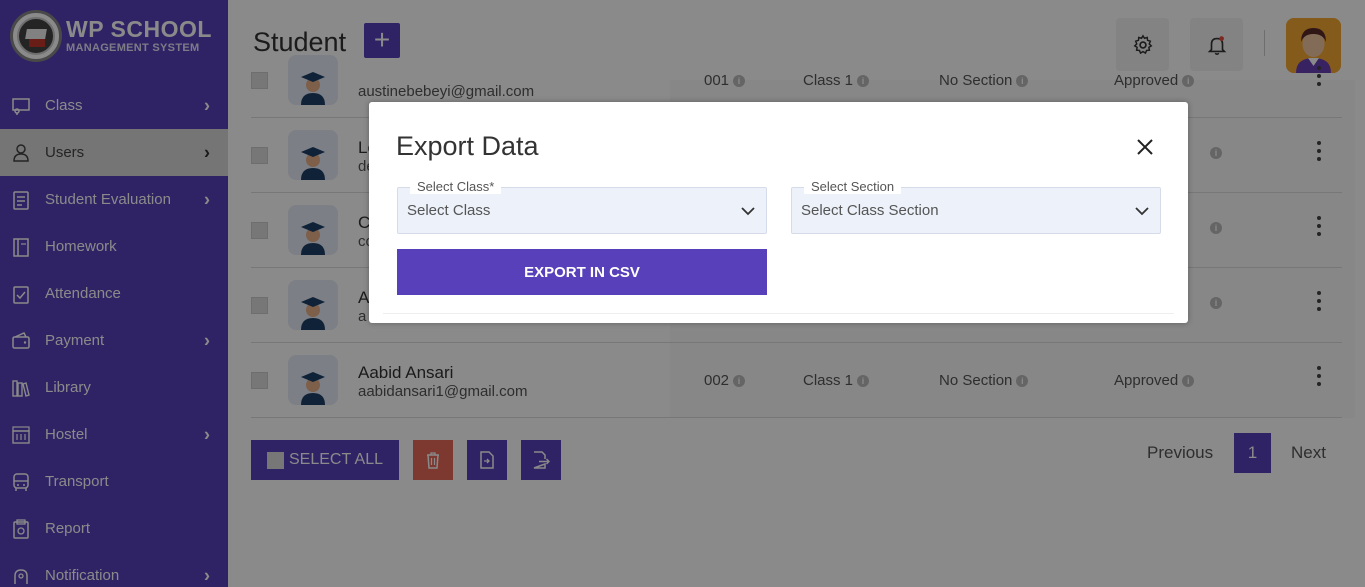  Describe the element at coordinates (582, 206) in the screenshot. I see `select-class-dropdown: Select Class* Select Class` at that location.